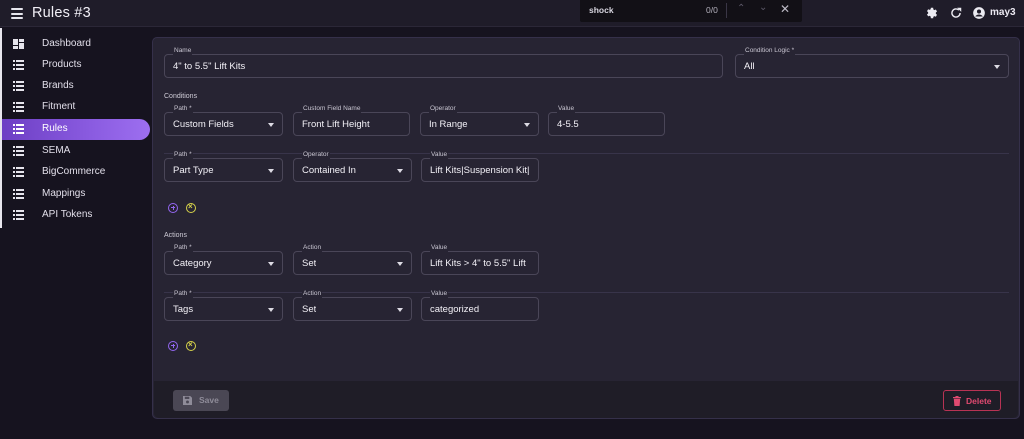  Describe the element at coordinates (191, 345) in the screenshot. I see `remove-action-icon: ×` at that location.